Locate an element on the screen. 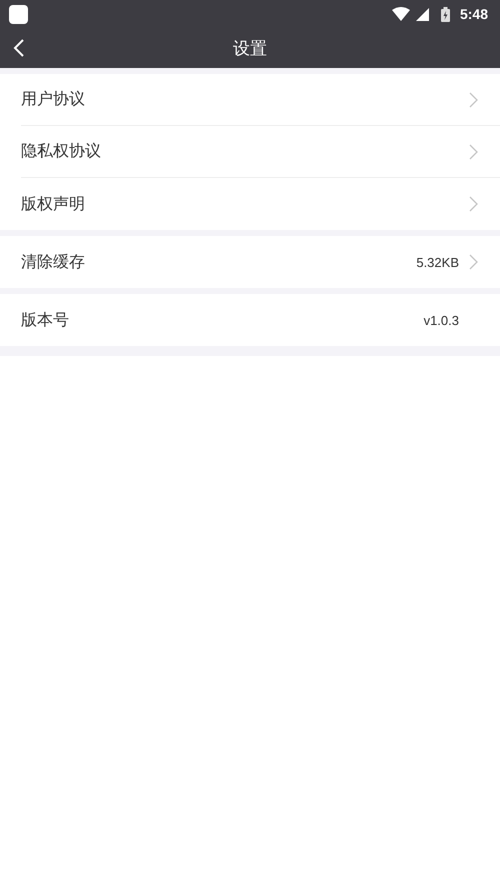 The height and width of the screenshot is (889, 500). row-label: 隐私权协议 is located at coordinates (61, 151).